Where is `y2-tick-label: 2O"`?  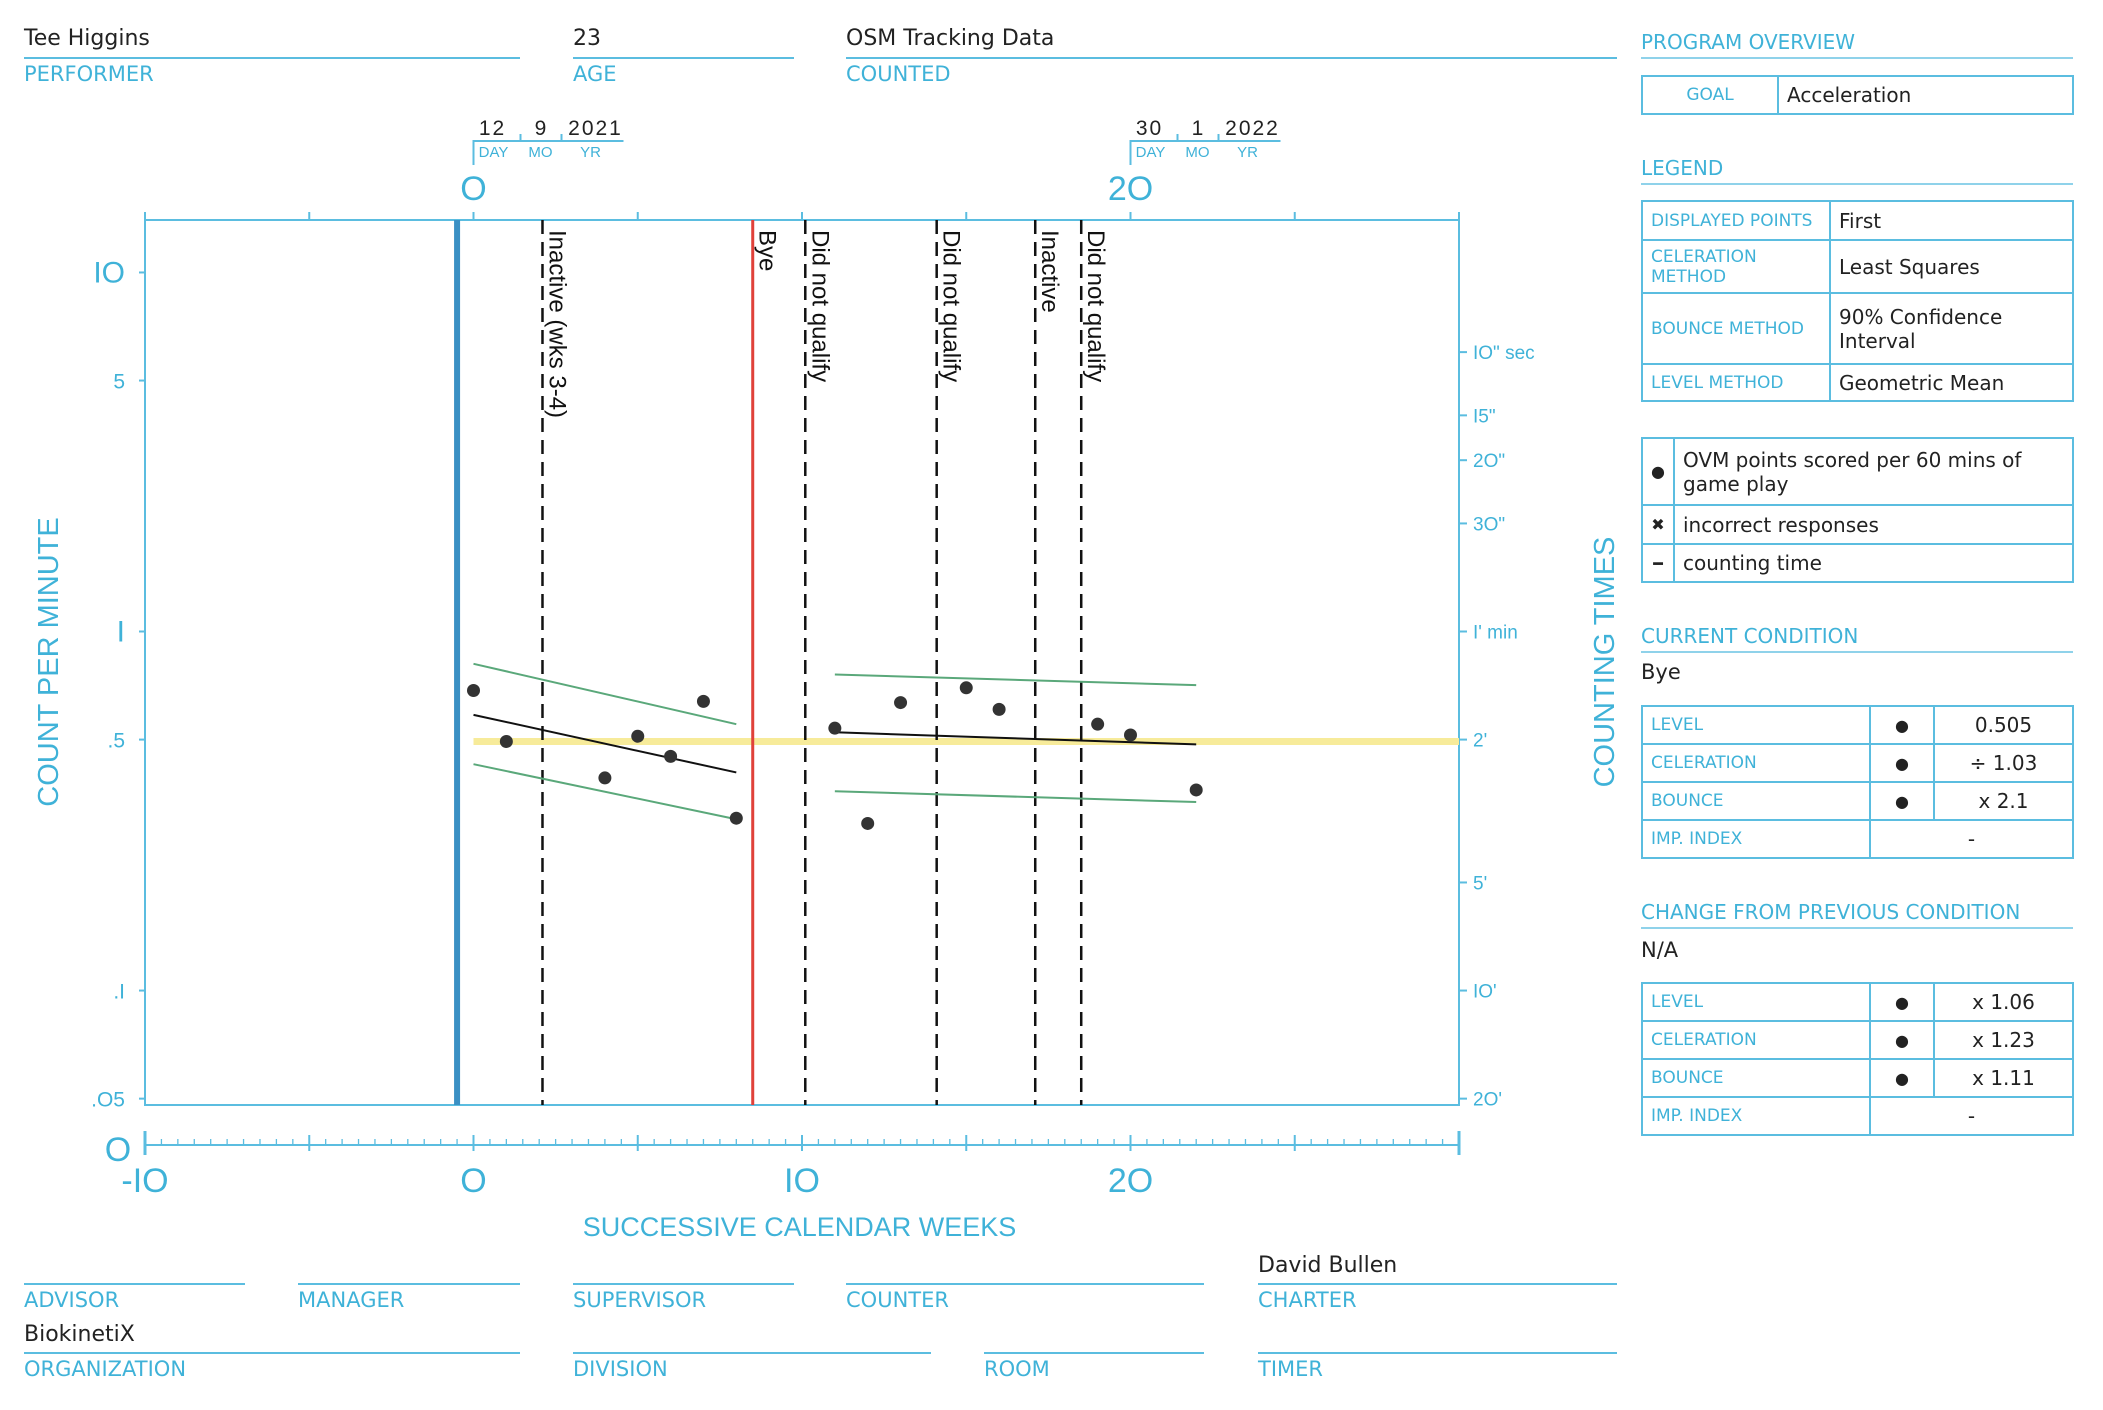
y2-tick-label: 2O" is located at coordinates (1489, 461).